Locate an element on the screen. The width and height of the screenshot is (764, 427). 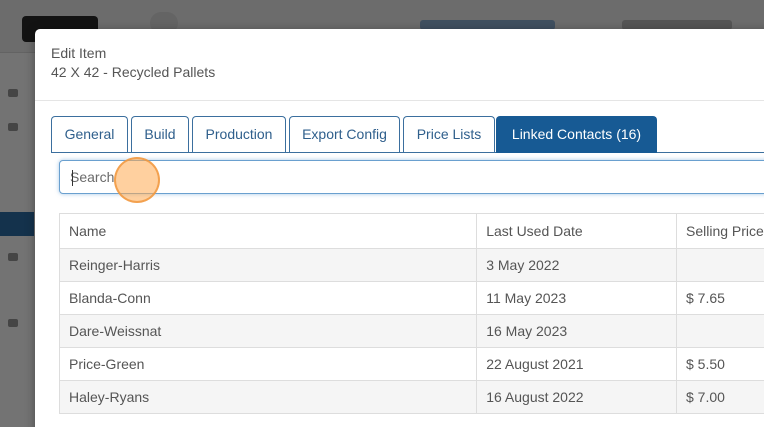
cell-selling-price: $ 5.50 is located at coordinates (720, 364).